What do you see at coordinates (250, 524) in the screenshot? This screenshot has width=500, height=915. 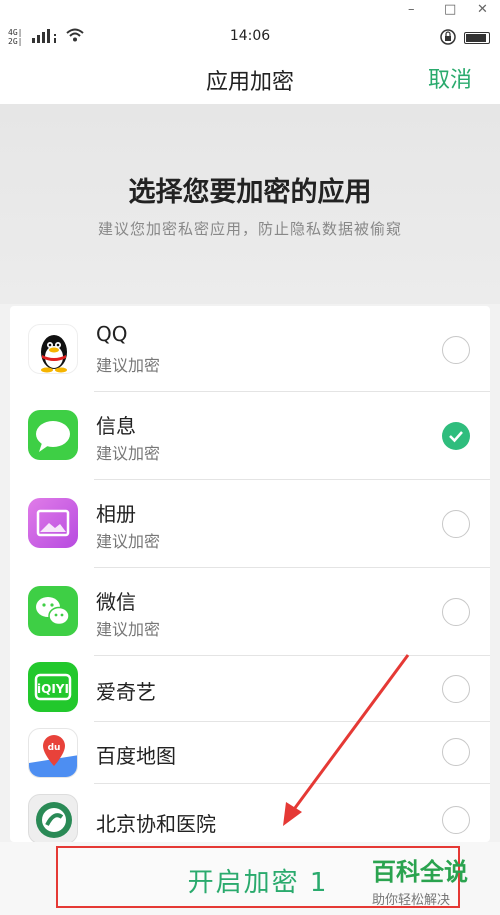 I see `list-item-gallery: 相册 建议加密` at bounding box center [250, 524].